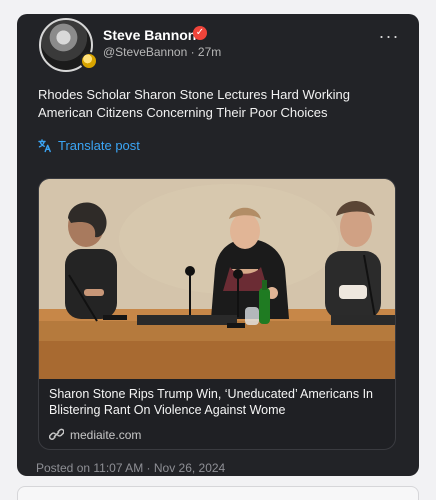 This screenshot has width=436, height=500. Describe the element at coordinates (200, 33) in the screenshot. I see `verified-icon: ✓` at that location.